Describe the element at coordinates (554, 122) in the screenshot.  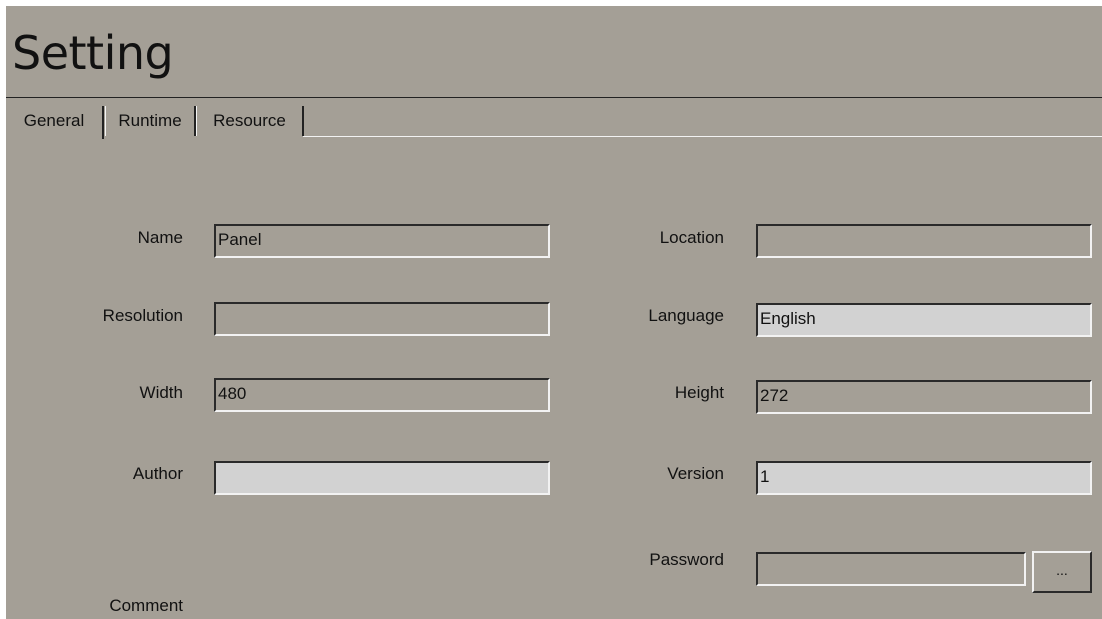
I see `tab-bar: General Runtime Resource` at that location.